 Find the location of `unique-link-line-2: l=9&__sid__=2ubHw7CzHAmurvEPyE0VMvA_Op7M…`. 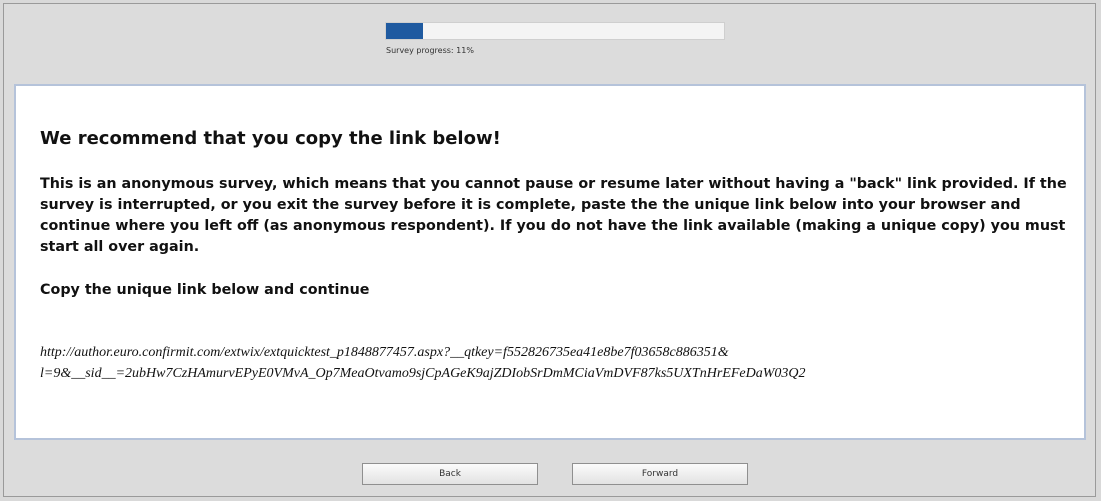

unique-link-line-2: l=9&__sid__=2ubHw7CzHAmurvEPyE0VMvA_Op7M… is located at coordinates (423, 373).